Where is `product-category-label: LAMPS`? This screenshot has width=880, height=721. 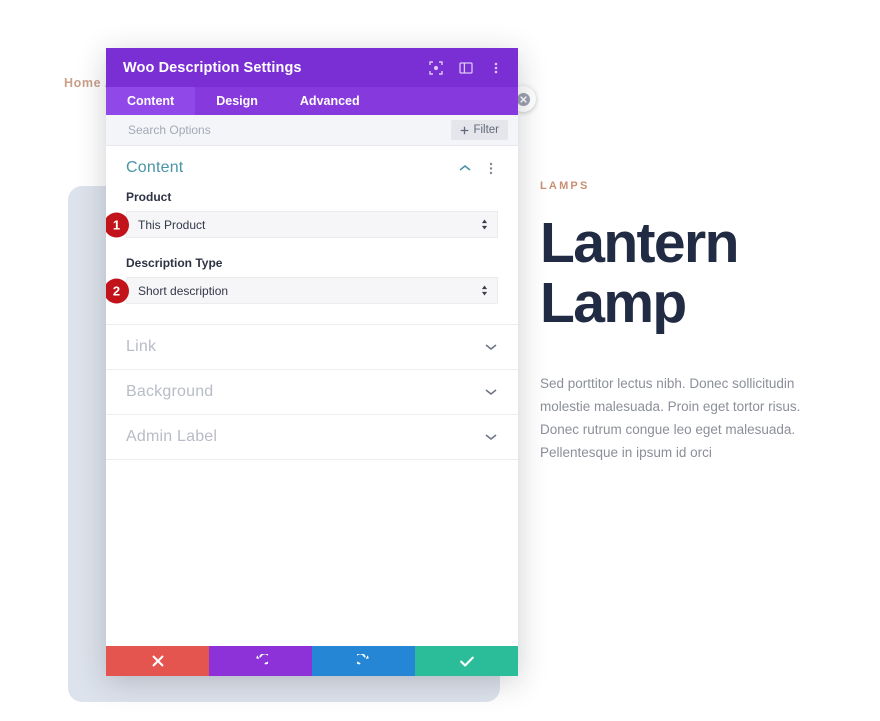 product-category-label: LAMPS is located at coordinates (565, 186).